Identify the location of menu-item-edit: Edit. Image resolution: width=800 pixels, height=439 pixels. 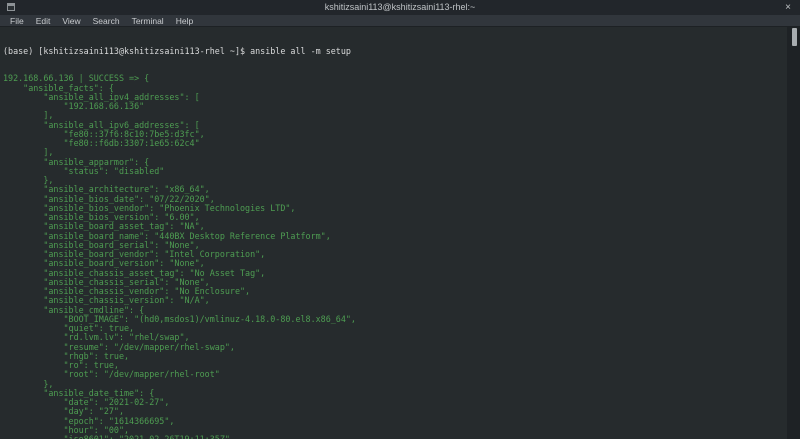
(43, 21).